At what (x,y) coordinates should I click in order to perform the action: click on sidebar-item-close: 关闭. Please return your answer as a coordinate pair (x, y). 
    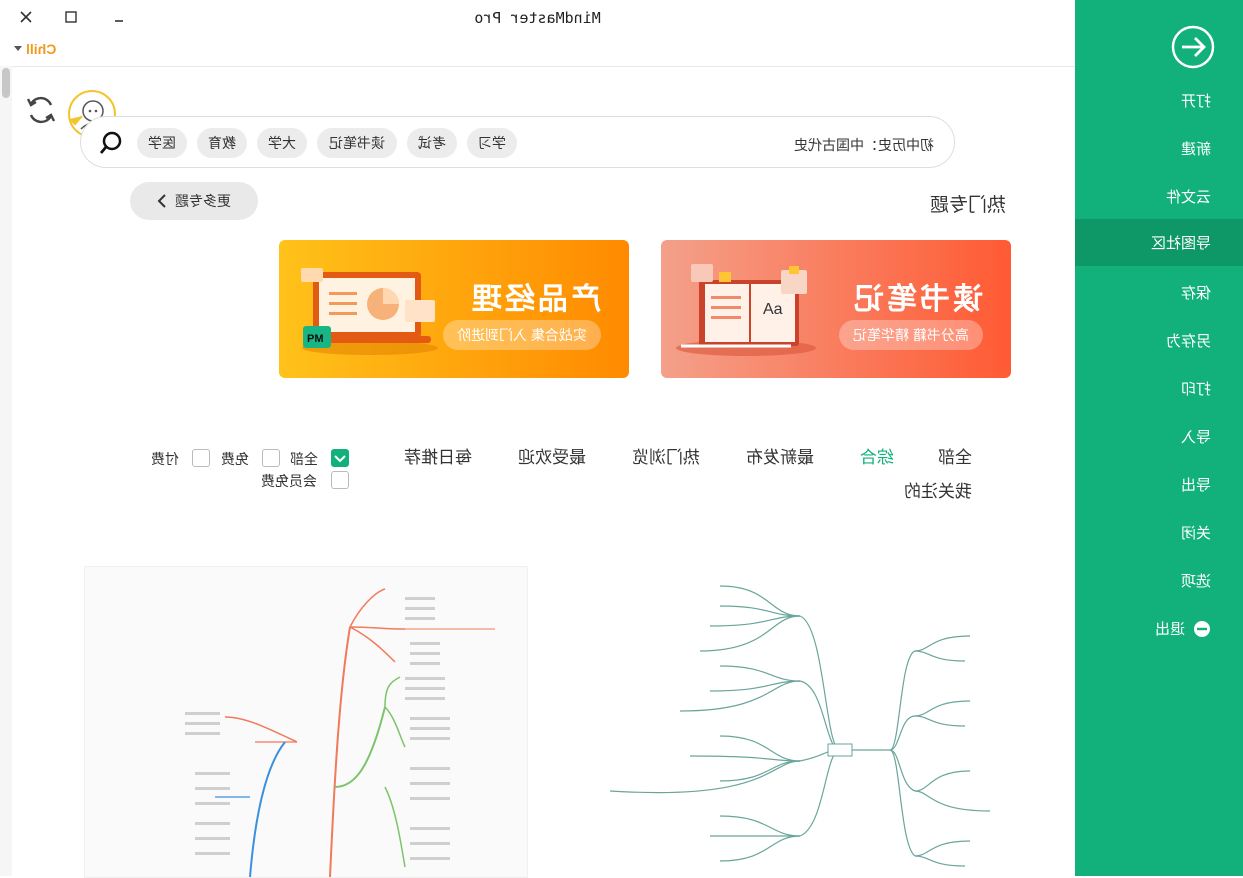
    Looking at the image, I should click on (1159, 532).